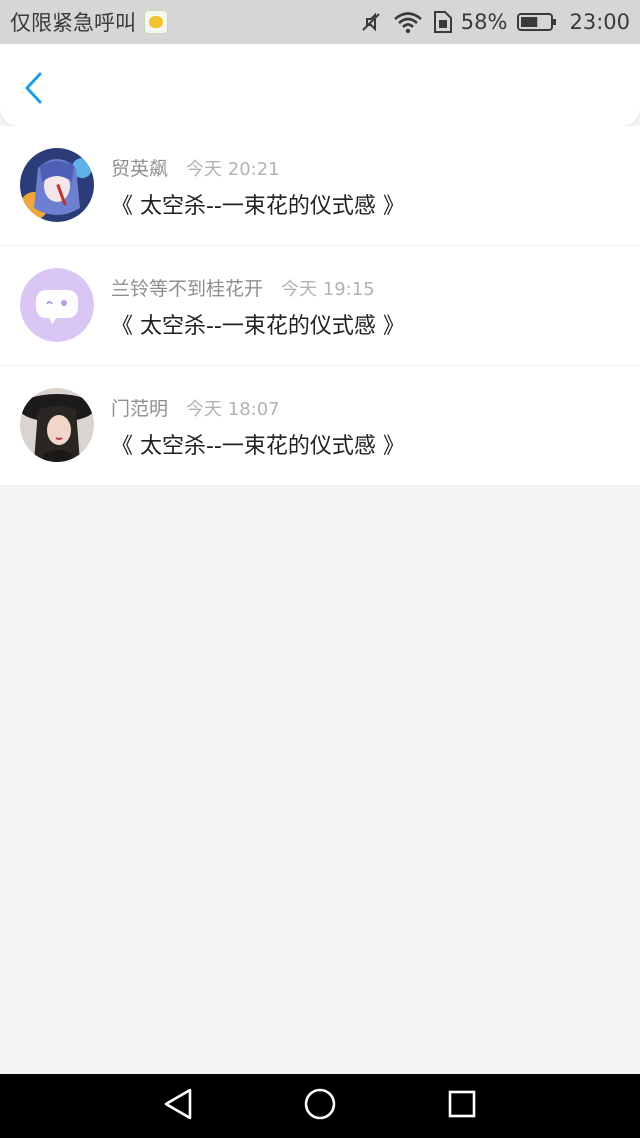 This screenshot has width=640, height=1138. What do you see at coordinates (320, 186) in the screenshot?
I see `list-item: 贸英飙 今天 20:21 《 太空杀--一束花的仪式感 》` at bounding box center [320, 186].